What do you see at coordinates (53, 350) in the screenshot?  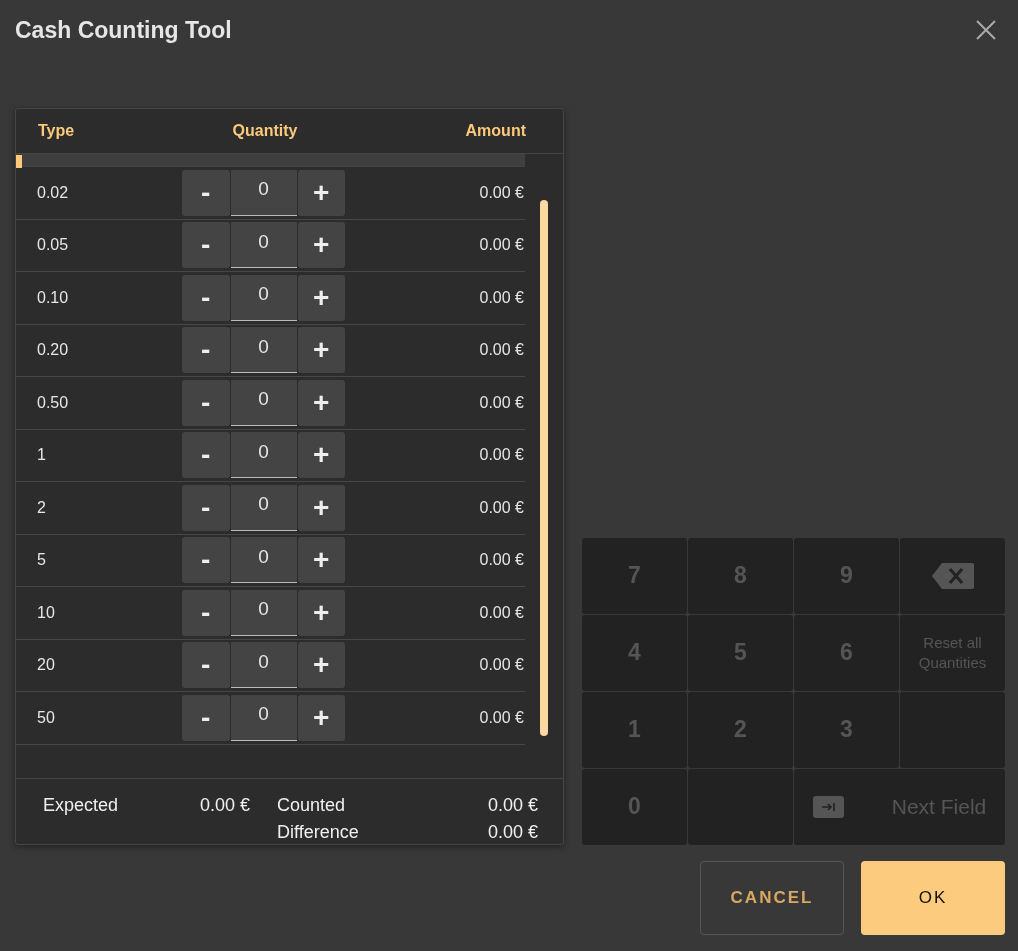 I see `type-cell-text: 0.20` at bounding box center [53, 350].